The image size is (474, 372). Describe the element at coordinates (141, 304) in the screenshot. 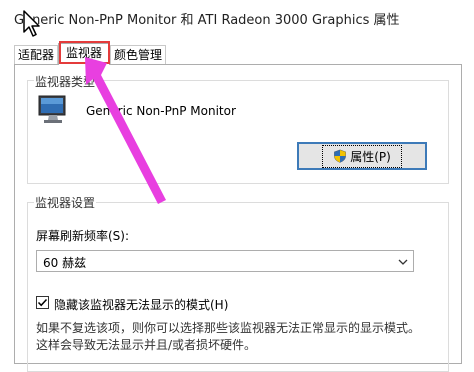

I see `hide-modes-label: 隐藏该监视器无法显示的模式(H)` at that location.